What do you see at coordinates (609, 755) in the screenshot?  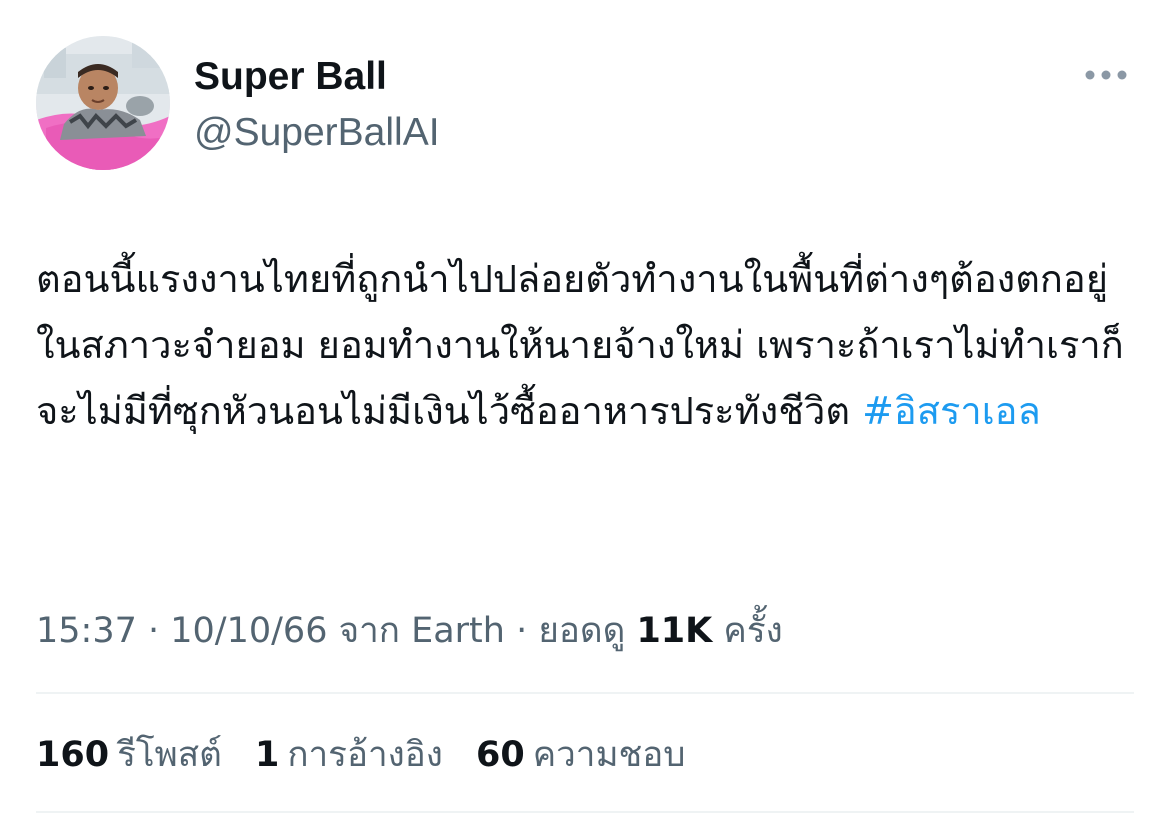 I see `likes-label: ความชอบ` at bounding box center [609, 755].